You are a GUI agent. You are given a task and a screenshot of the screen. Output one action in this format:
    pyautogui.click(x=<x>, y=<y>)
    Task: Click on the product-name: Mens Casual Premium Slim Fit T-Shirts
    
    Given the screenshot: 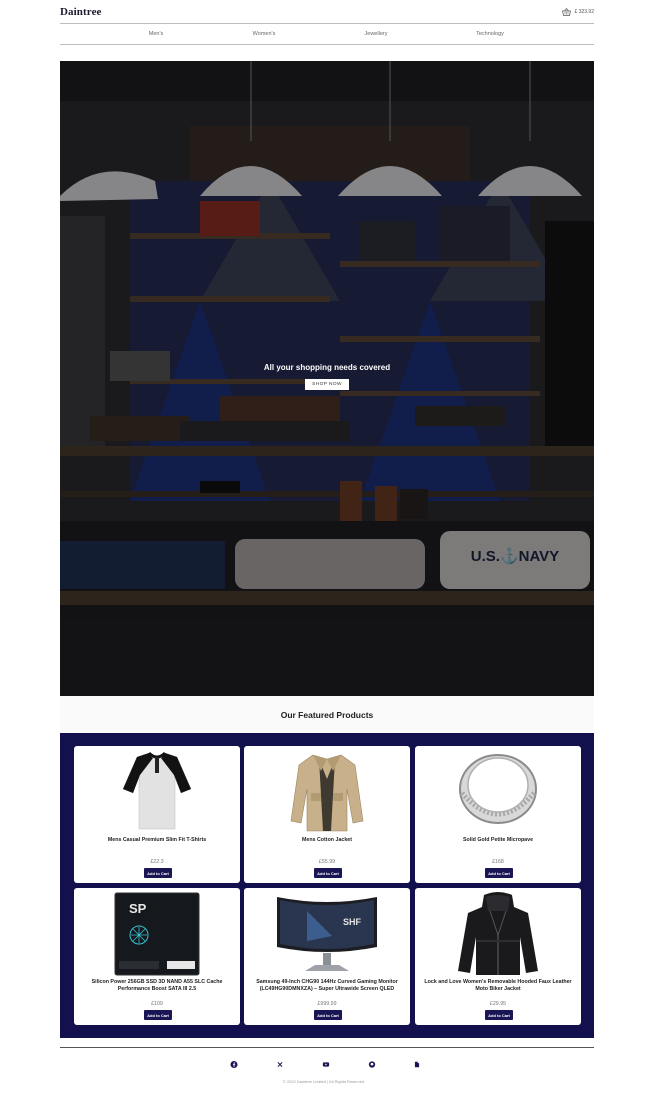 What is the action you would take?
    pyautogui.click(x=157, y=840)
    